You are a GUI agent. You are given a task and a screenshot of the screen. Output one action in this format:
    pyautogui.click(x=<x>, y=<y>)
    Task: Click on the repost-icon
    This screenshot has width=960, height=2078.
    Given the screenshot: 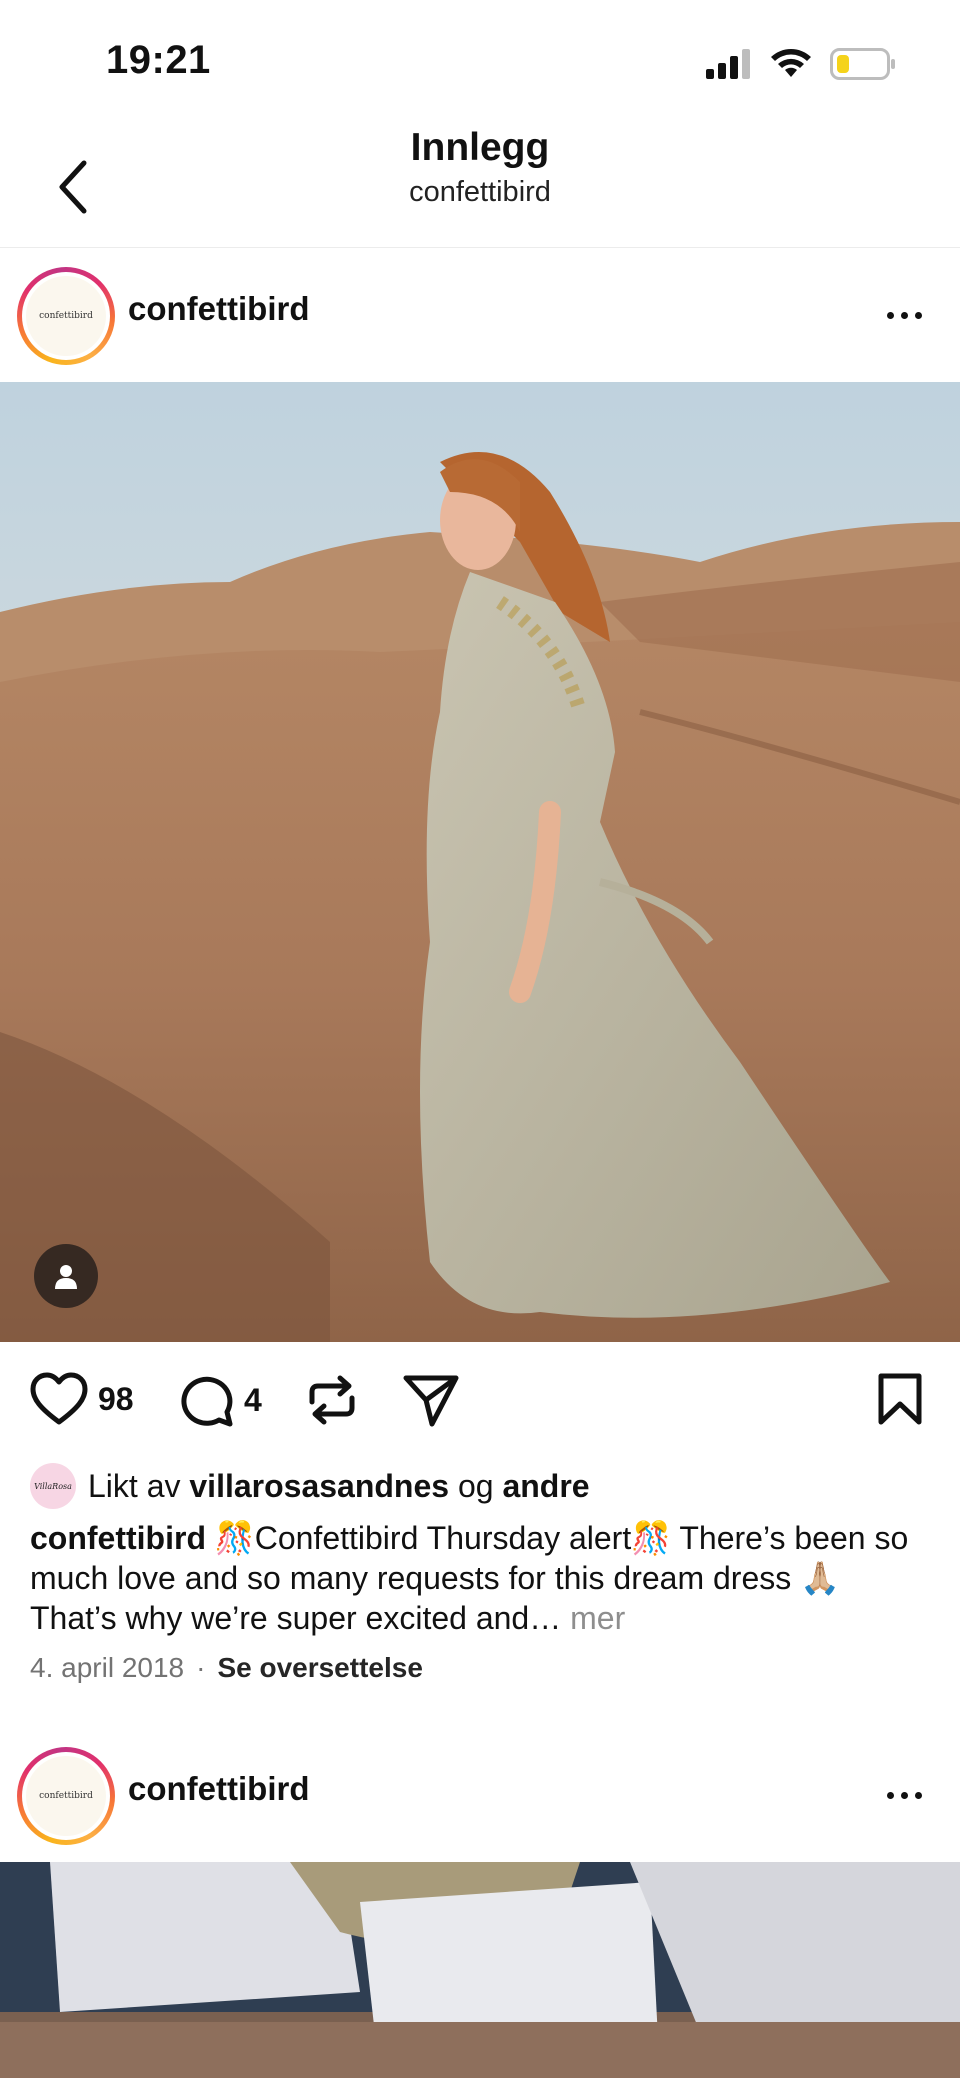 What is the action you would take?
    pyautogui.click(x=332, y=1400)
    